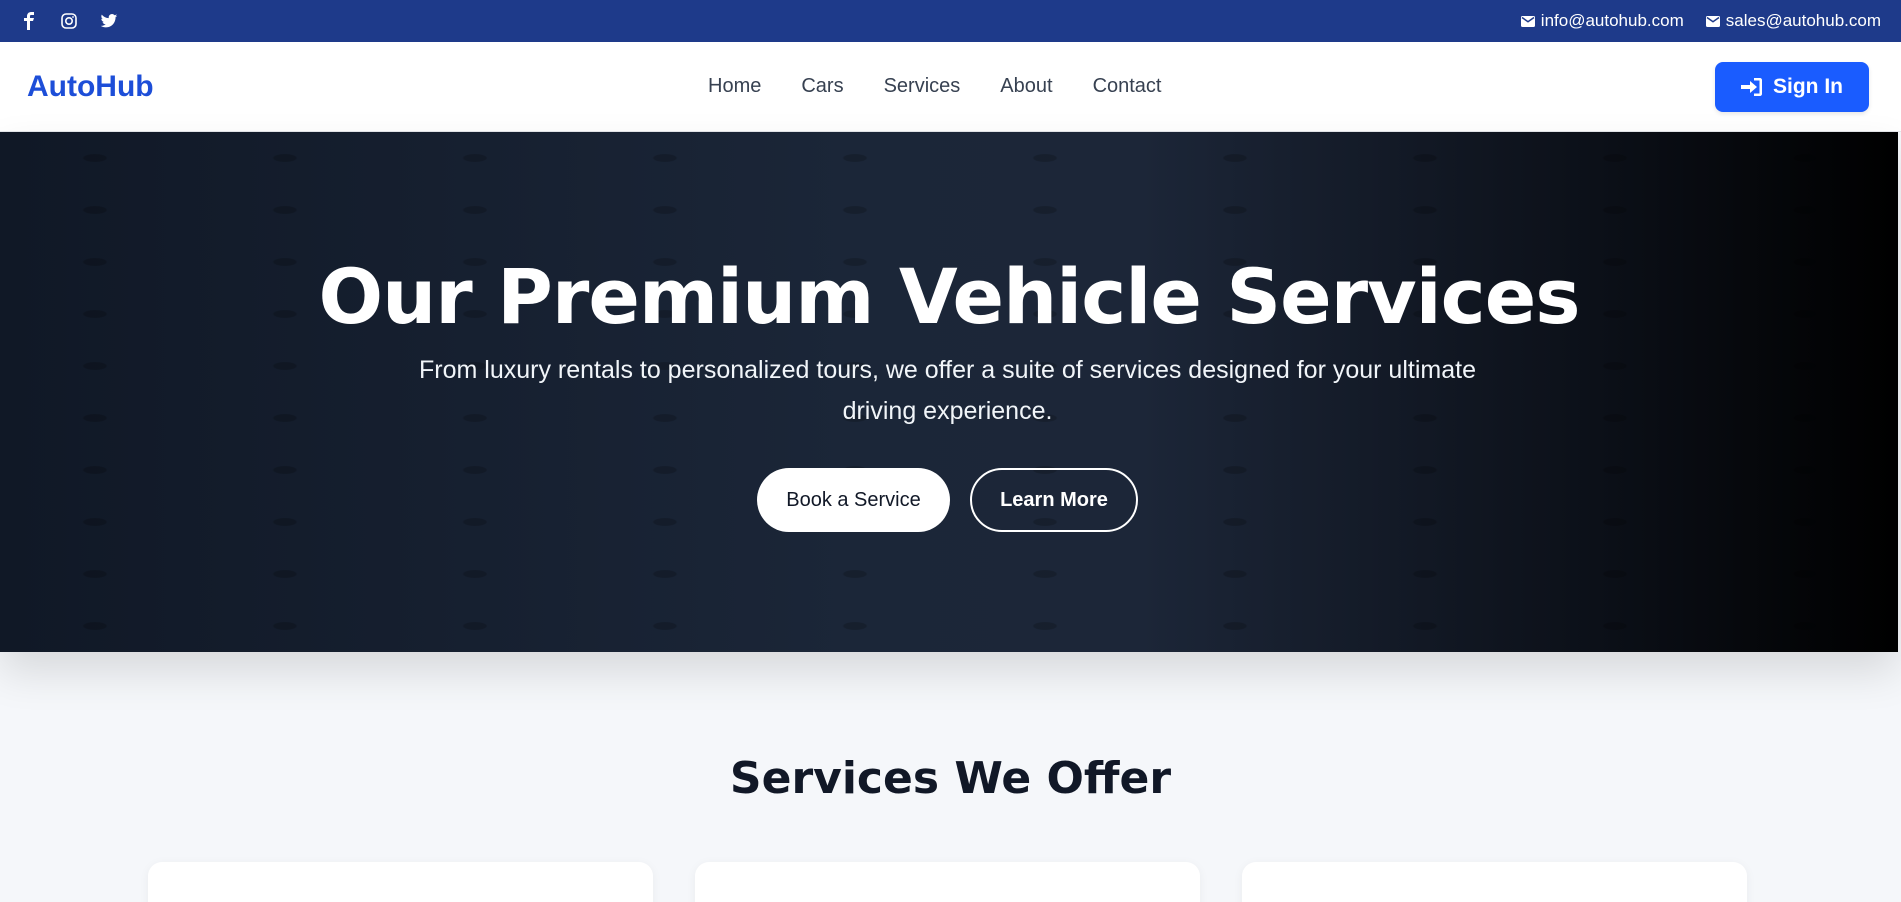 The height and width of the screenshot is (902, 1901). What do you see at coordinates (1127, 86) in the screenshot?
I see `nav-contact: Contact` at bounding box center [1127, 86].